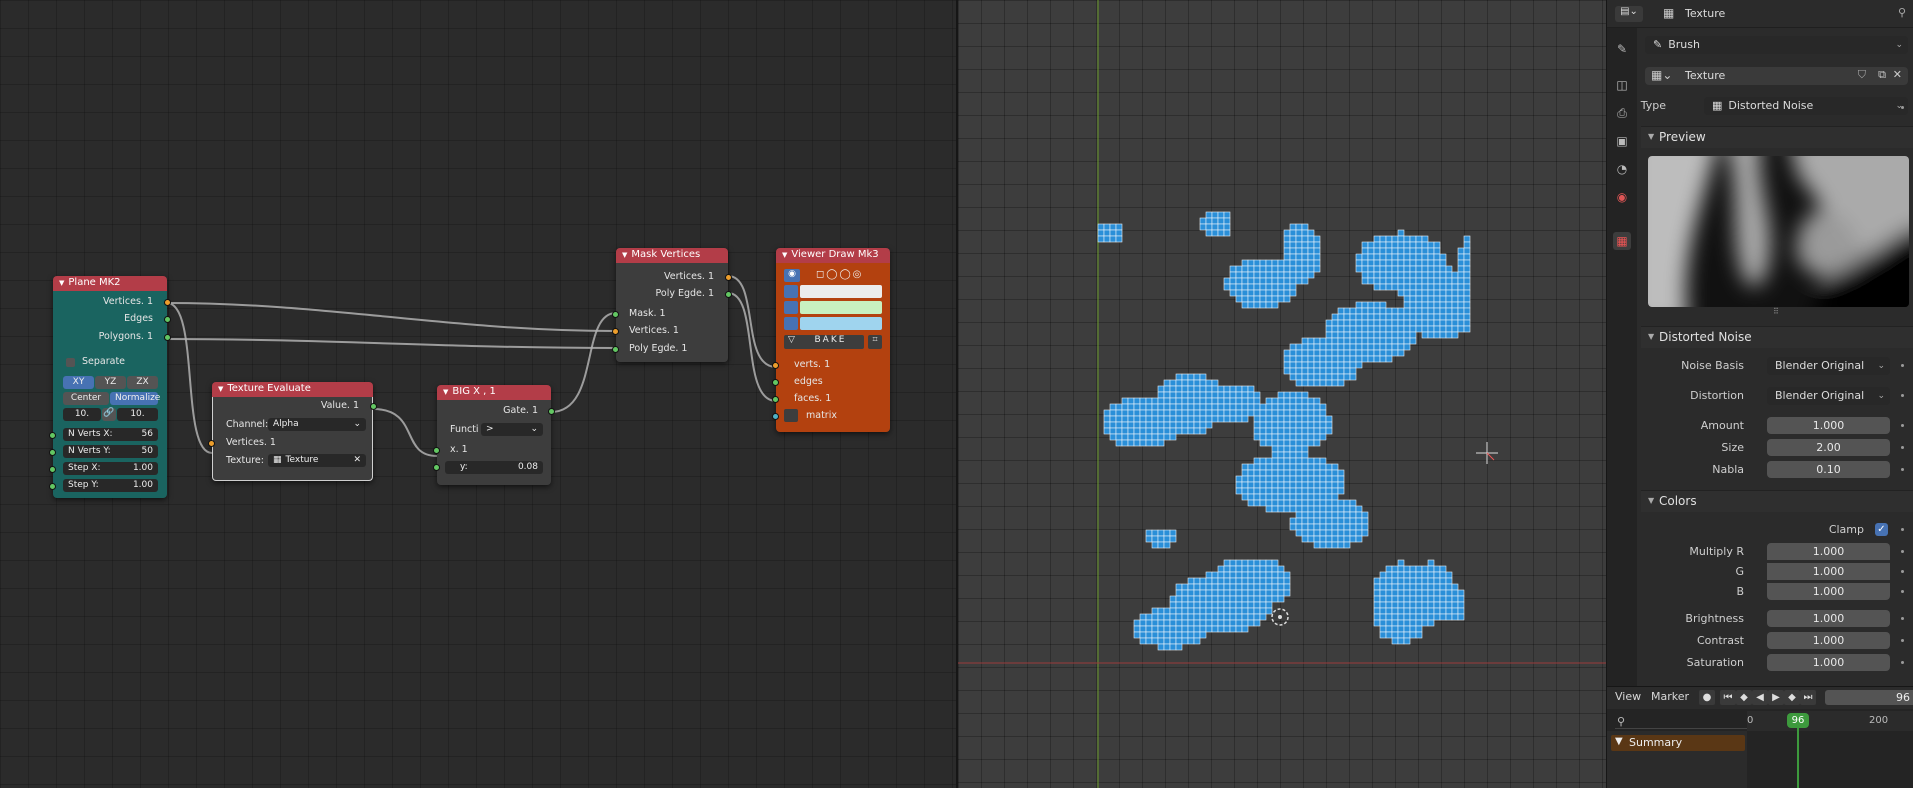  What do you see at coordinates (1862, 75) in the screenshot?
I see `fake-user-icon: ⛉` at bounding box center [1862, 75].